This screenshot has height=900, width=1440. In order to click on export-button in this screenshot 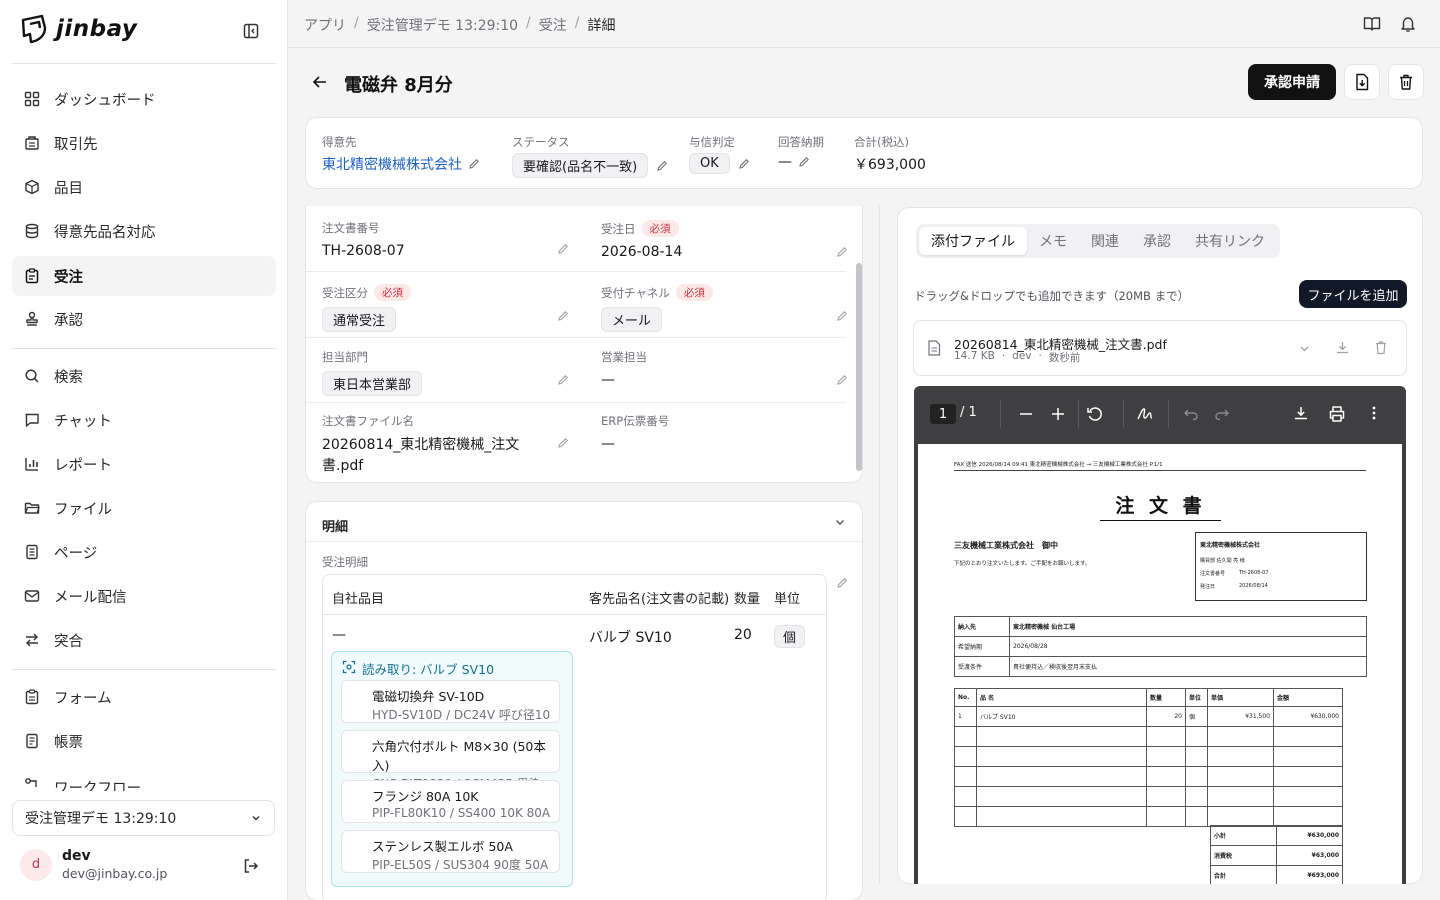, I will do `click(1362, 82)`.